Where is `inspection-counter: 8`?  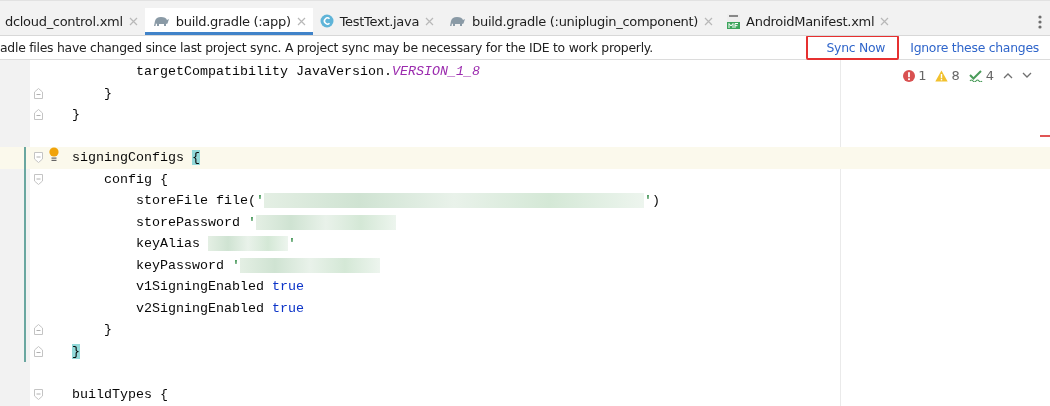 inspection-counter: 8 is located at coordinates (947, 75).